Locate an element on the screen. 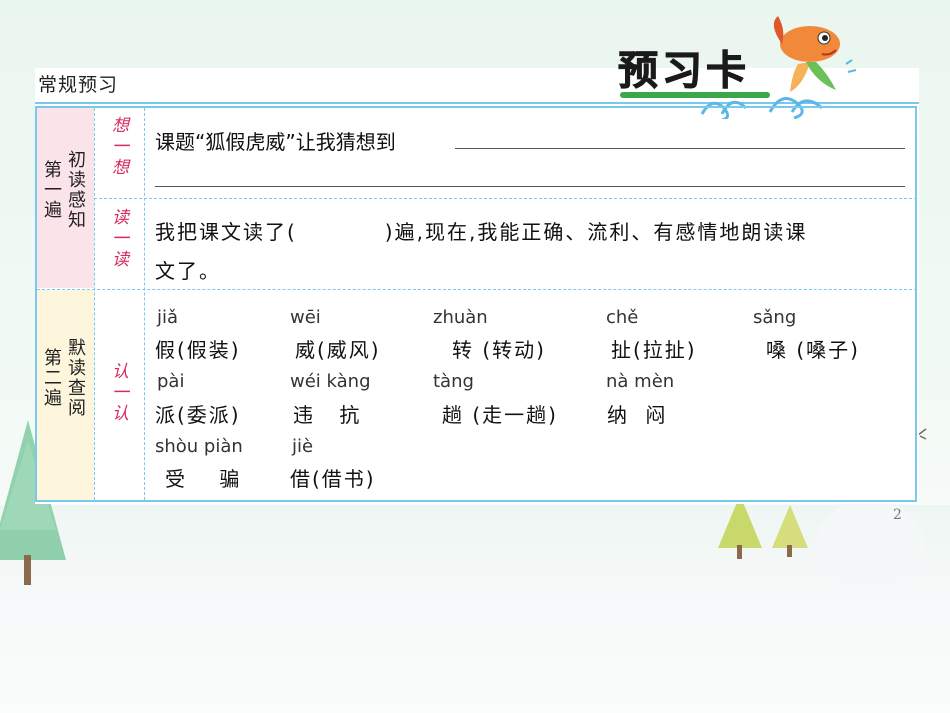 The height and width of the screenshot is (713, 950). character-entry: 派(委派) is located at coordinates (198, 415).